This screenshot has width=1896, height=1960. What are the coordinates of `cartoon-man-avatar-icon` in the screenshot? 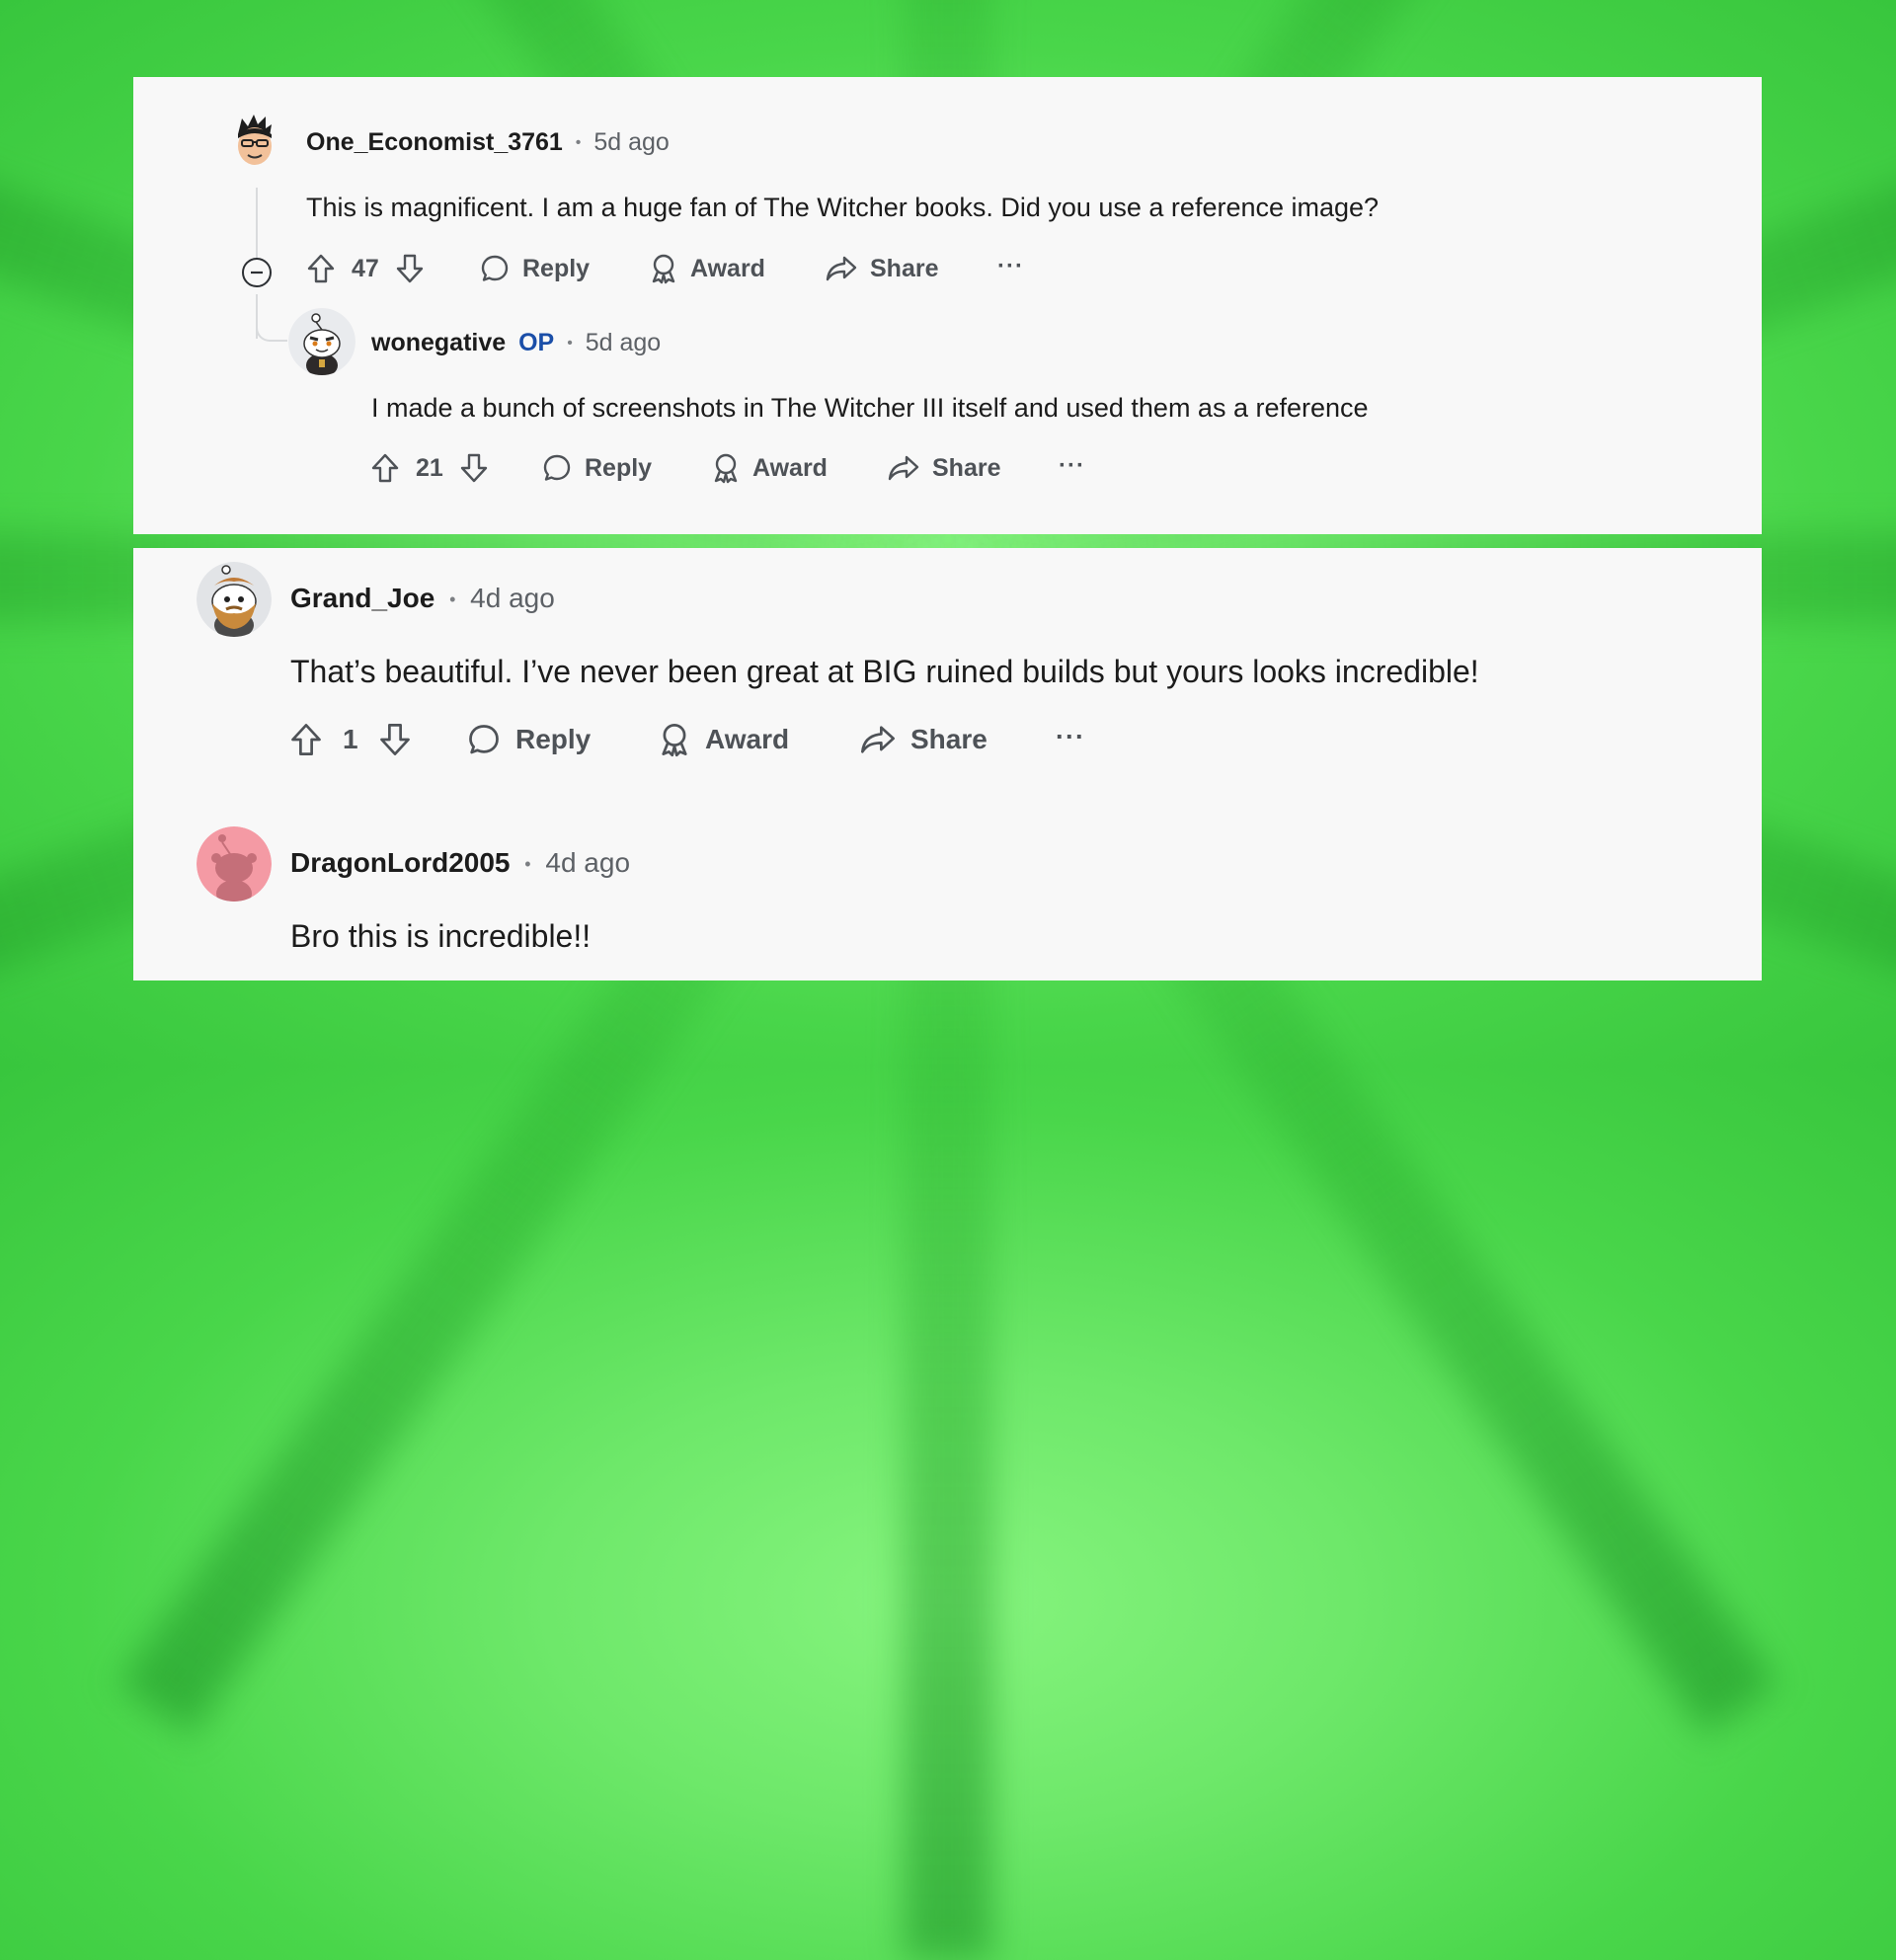 It's located at (254, 140).